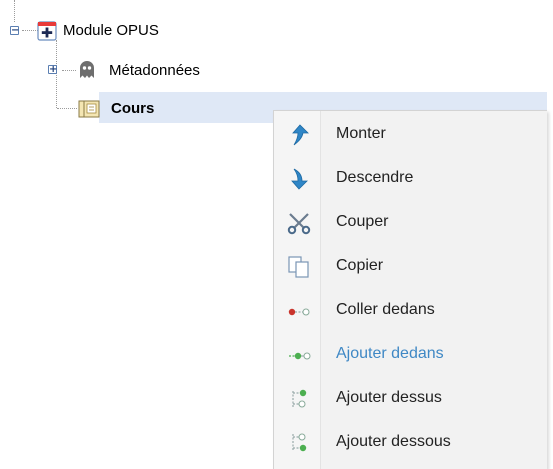 Image resolution: width=553 pixels, height=469 pixels. I want to click on menu-item-label: Couper, so click(362, 221).